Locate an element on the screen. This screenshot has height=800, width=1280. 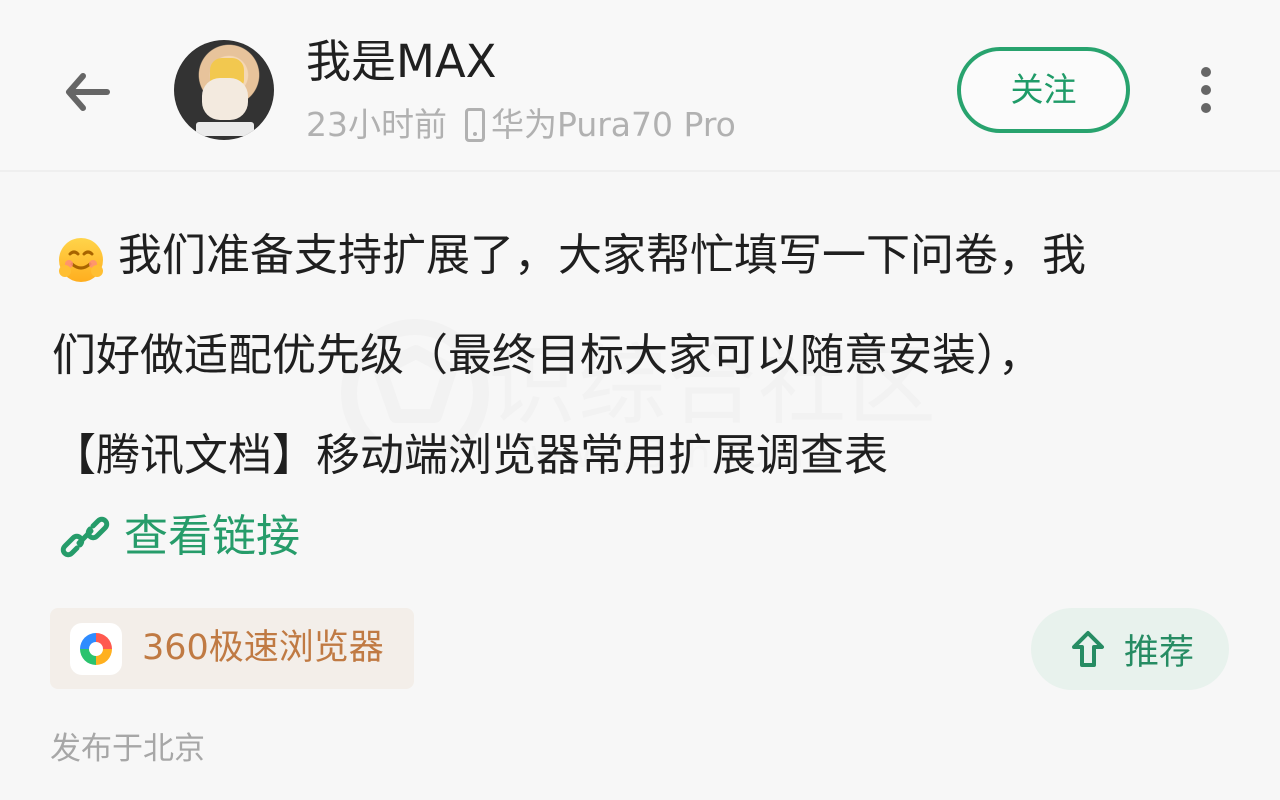
recommend-button: 推荐 is located at coordinates (1130, 649).